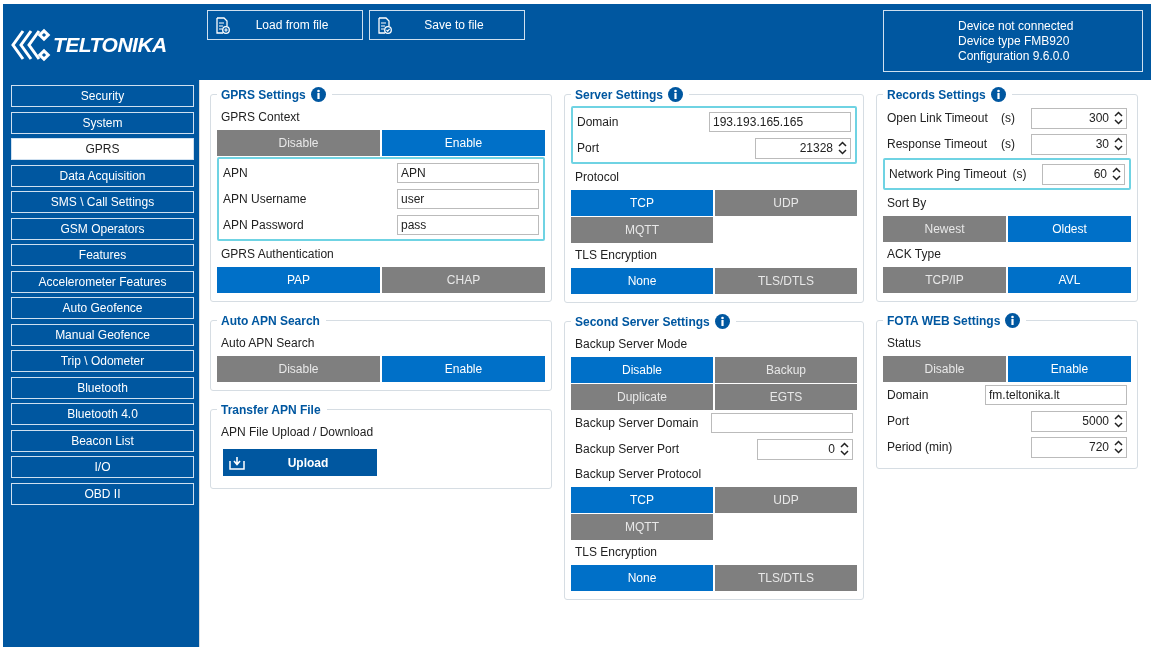 The height and width of the screenshot is (659, 1159). What do you see at coordinates (468, 225) in the screenshot?
I see `text-field: pass` at bounding box center [468, 225].